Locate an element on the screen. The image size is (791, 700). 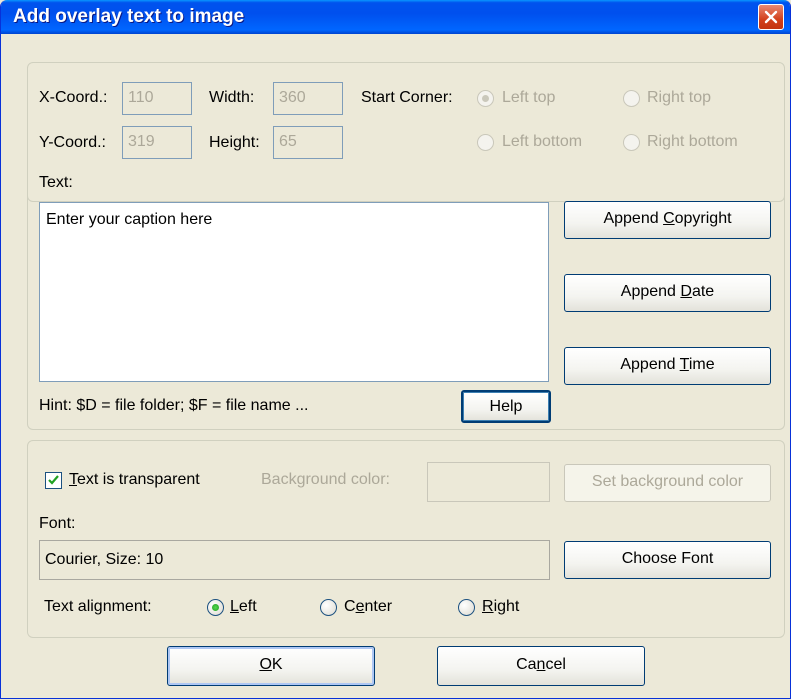
x-coord-field: 110 is located at coordinates (157, 98).